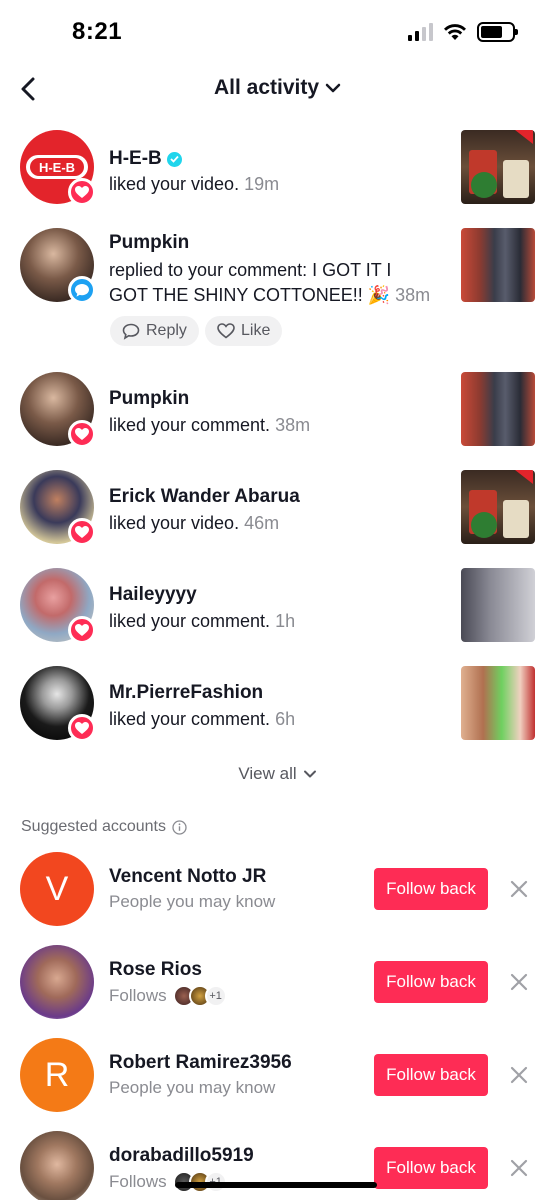 The image size is (555, 1200). I want to click on activity-user-name: Mr.PierreFashion, so click(186, 693).